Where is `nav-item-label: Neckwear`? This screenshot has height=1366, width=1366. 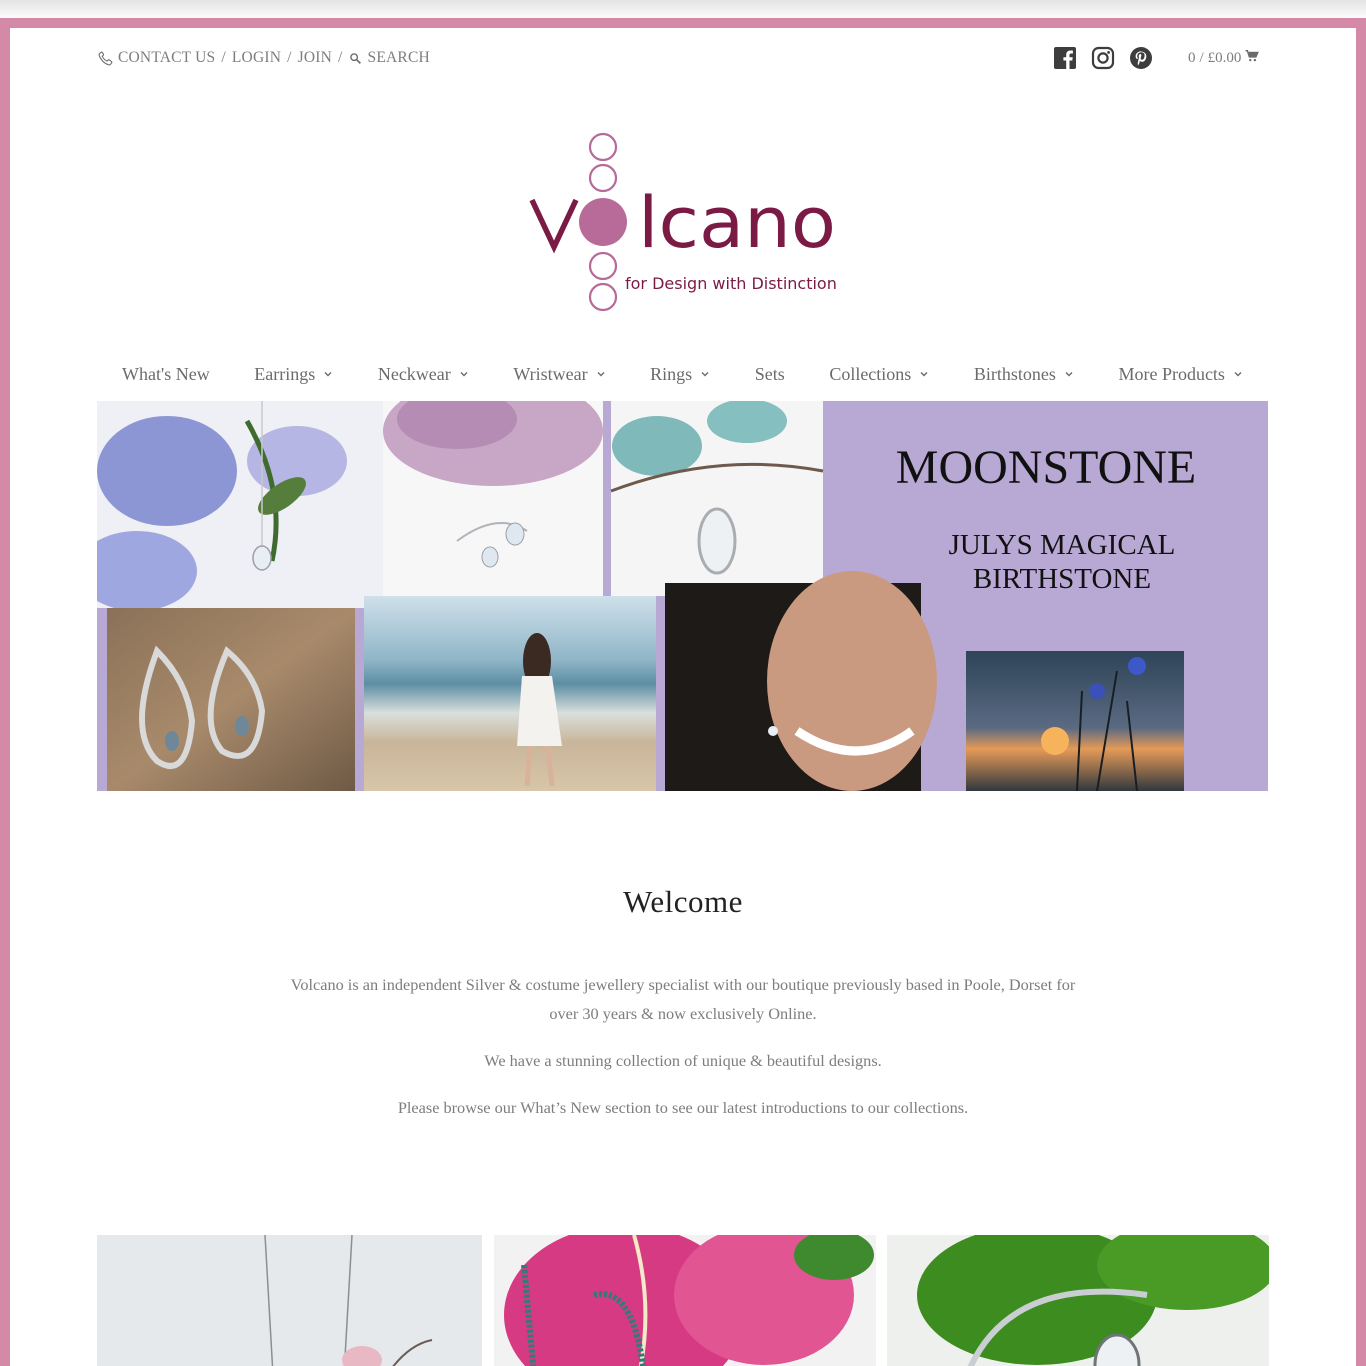 nav-item-label: Neckwear is located at coordinates (414, 373).